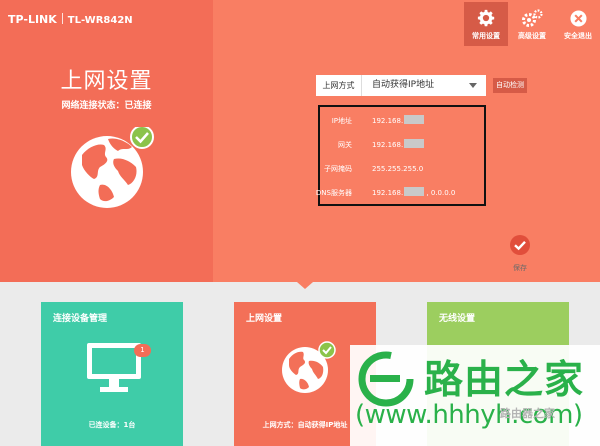 The image size is (600, 446). What do you see at coordinates (338, 169) in the screenshot?
I see `subnet-label: 子网掩码` at bounding box center [338, 169].